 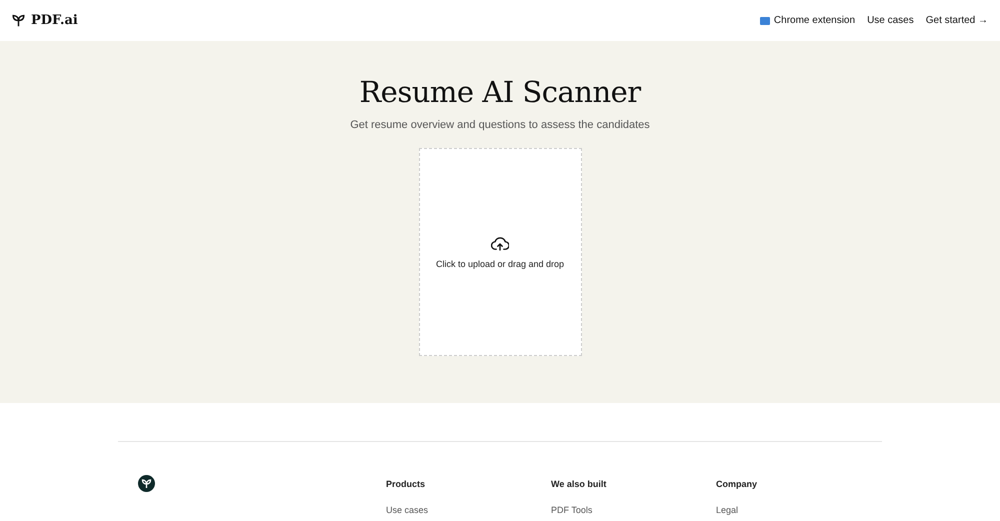 What do you see at coordinates (146, 483) in the screenshot?
I see `logo-icon` at bounding box center [146, 483].